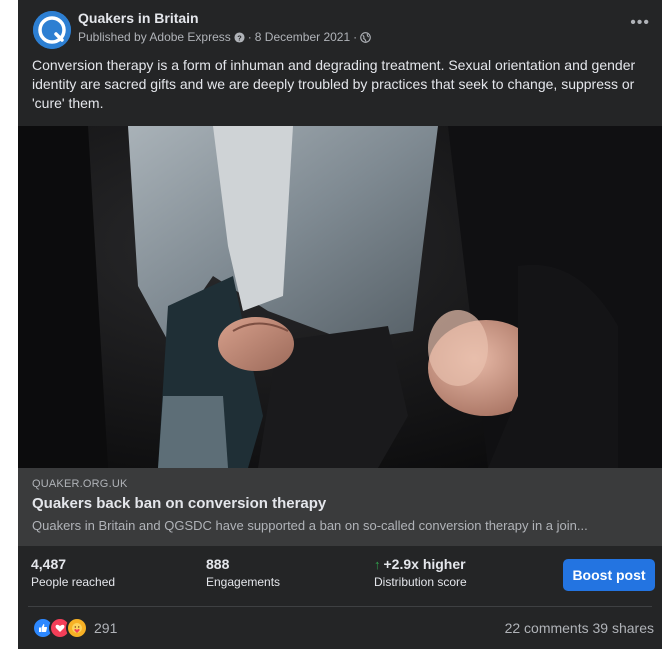 The width and height of the screenshot is (662, 649). What do you see at coordinates (106, 628) in the screenshot?
I see `reaction-count: 291` at bounding box center [106, 628].